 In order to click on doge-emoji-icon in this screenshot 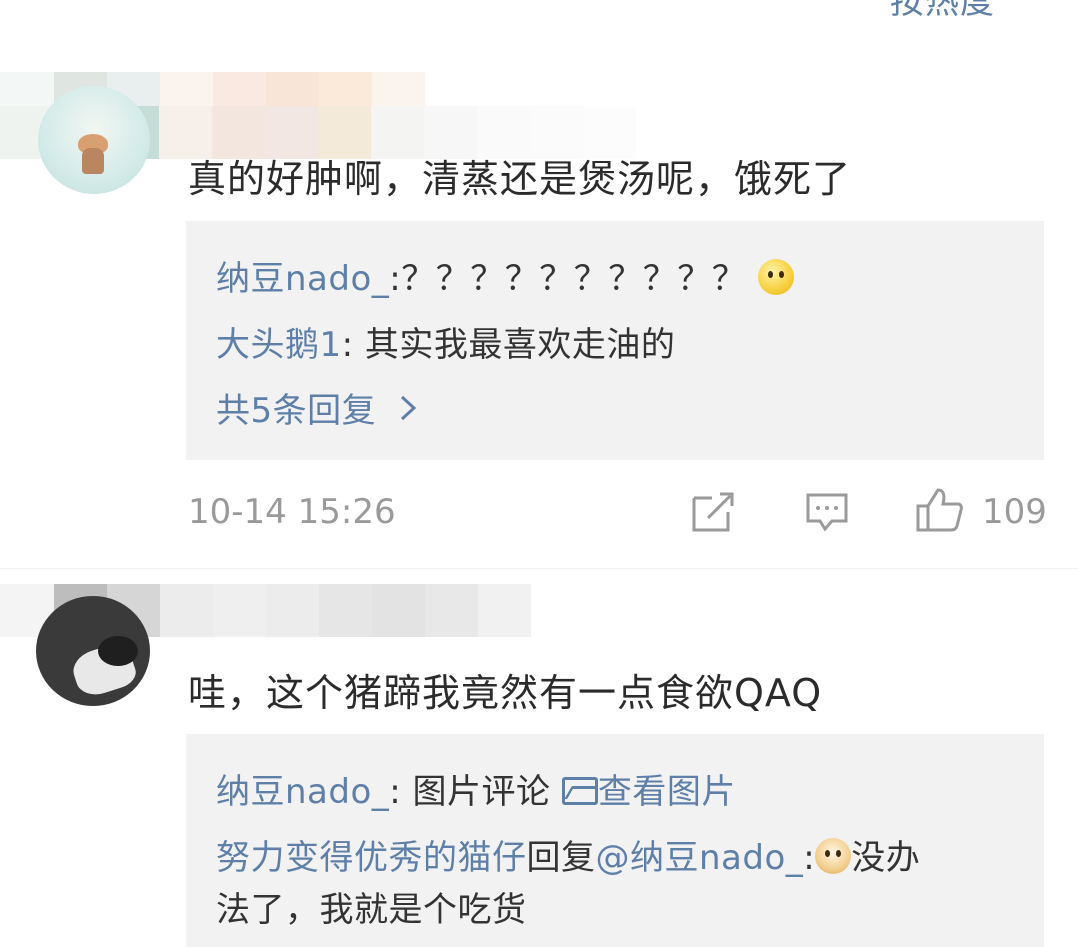, I will do `click(833, 856)`.